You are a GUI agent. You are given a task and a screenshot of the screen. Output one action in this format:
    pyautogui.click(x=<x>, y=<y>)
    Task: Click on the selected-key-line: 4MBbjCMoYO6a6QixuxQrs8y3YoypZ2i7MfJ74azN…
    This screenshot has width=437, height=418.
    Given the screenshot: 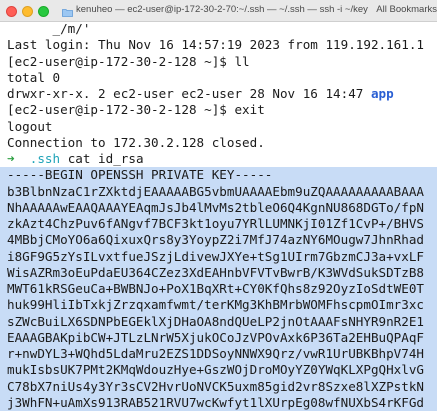 What is the action you would take?
    pyautogui.click(x=218, y=240)
    